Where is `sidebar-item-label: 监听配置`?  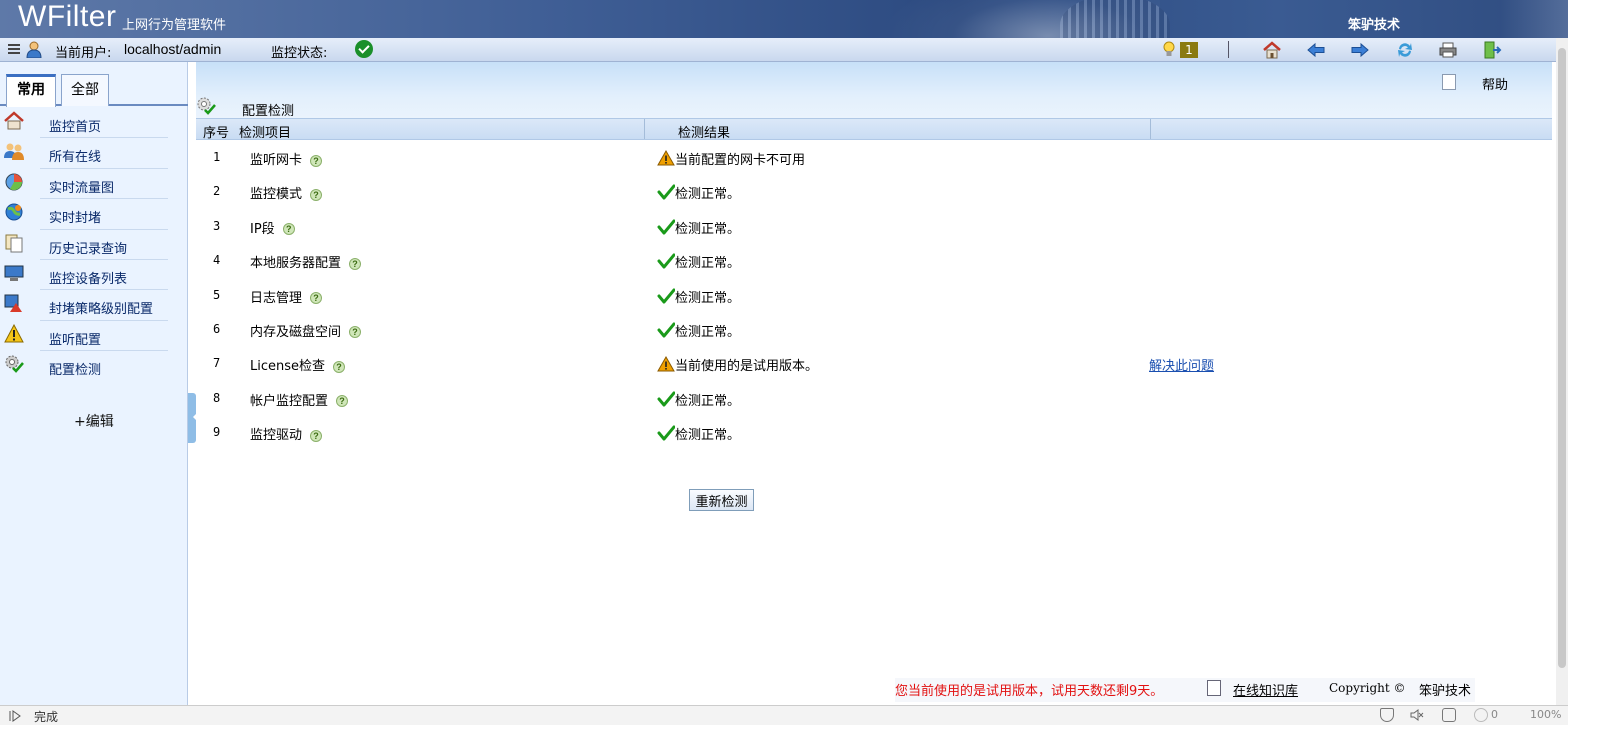 sidebar-item-label: 监听配置 is located at coordinates (75, 340).